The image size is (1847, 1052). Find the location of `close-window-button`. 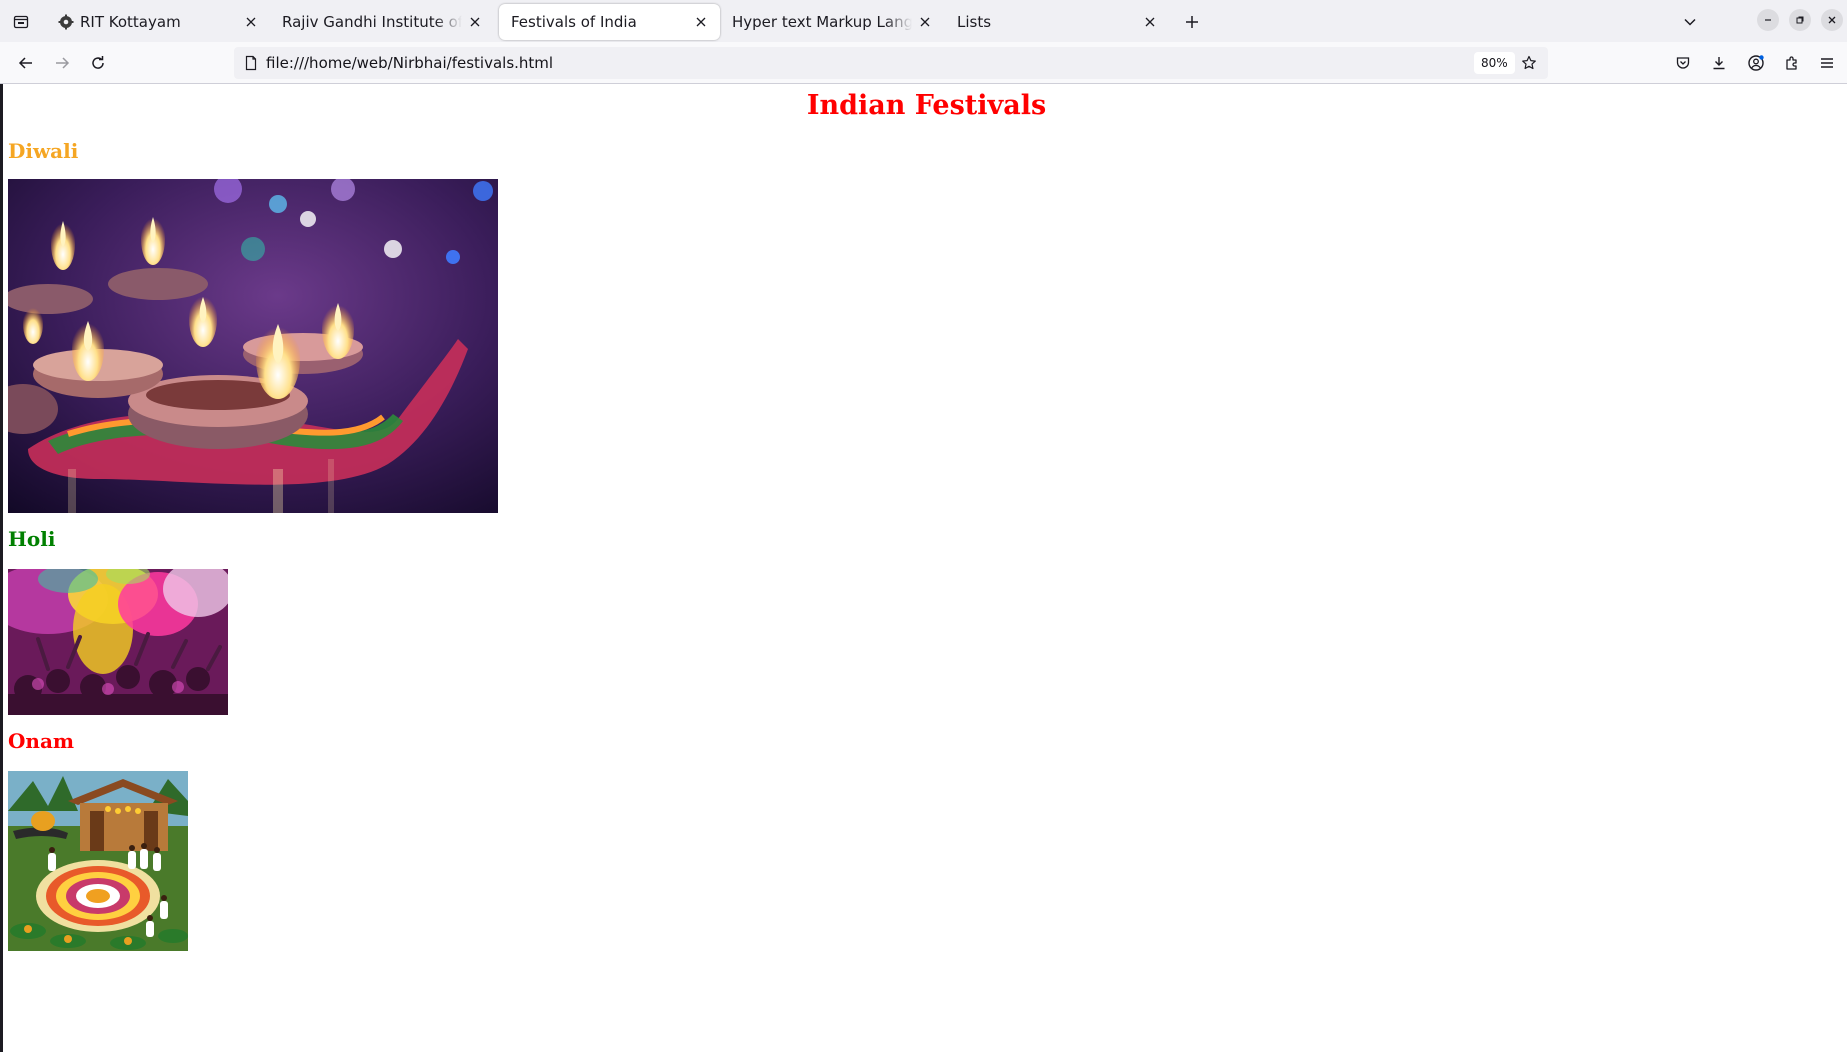

close-window-button is located at coordinates (1832, 20).